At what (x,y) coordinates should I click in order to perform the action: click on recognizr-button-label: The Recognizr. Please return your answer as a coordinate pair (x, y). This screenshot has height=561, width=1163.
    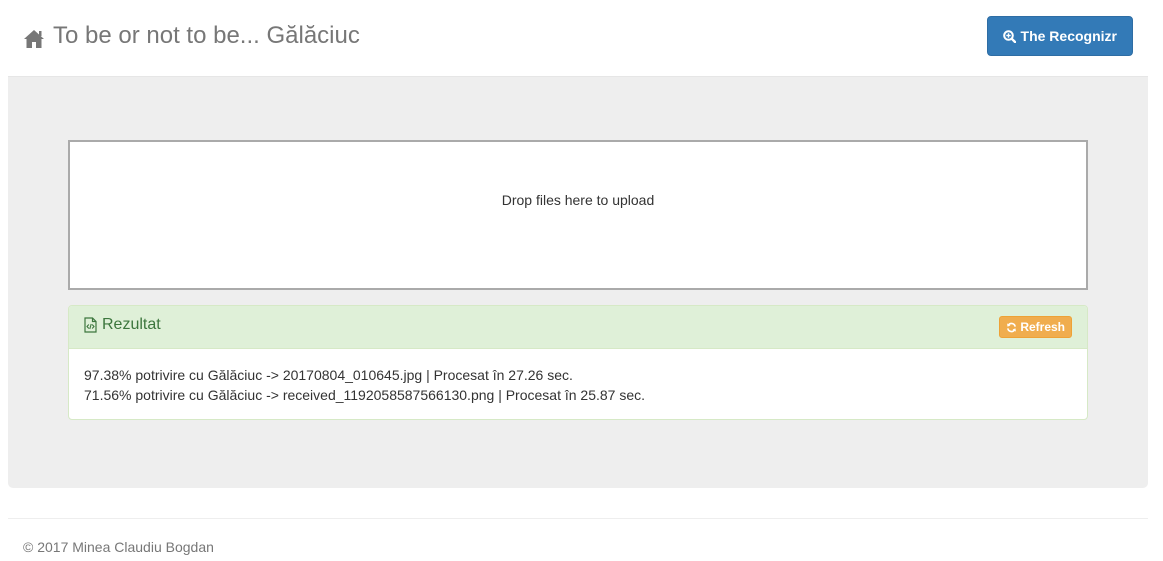
    Looking at the image, I should click on (1068, 36).